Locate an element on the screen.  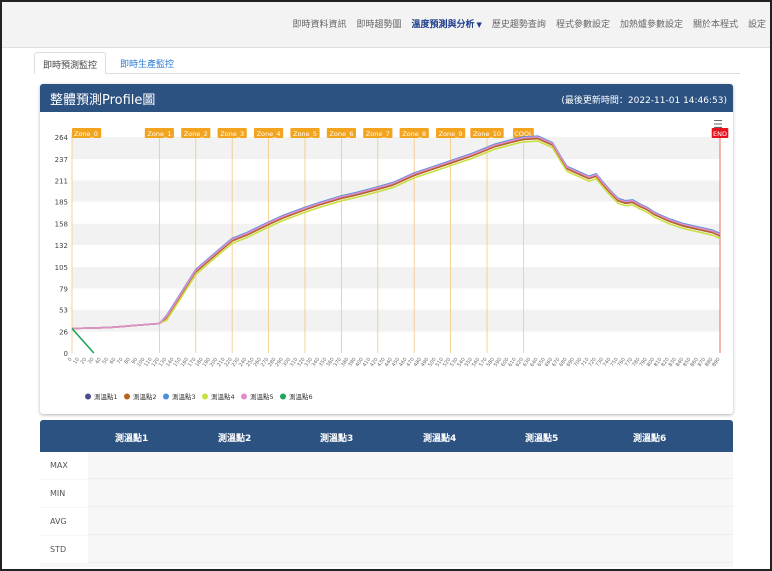
nav-item-5: 加熱爐參數設定 is located at coordinates (651, 23).